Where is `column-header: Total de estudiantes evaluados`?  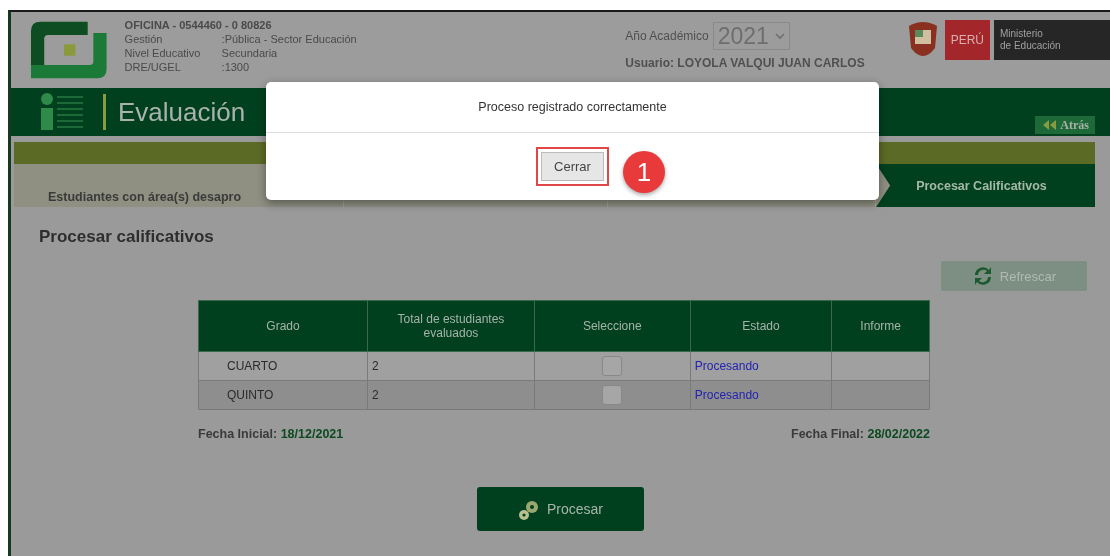 column-header: Total de estudiantes evaluados is located at coordinates (451, 326).